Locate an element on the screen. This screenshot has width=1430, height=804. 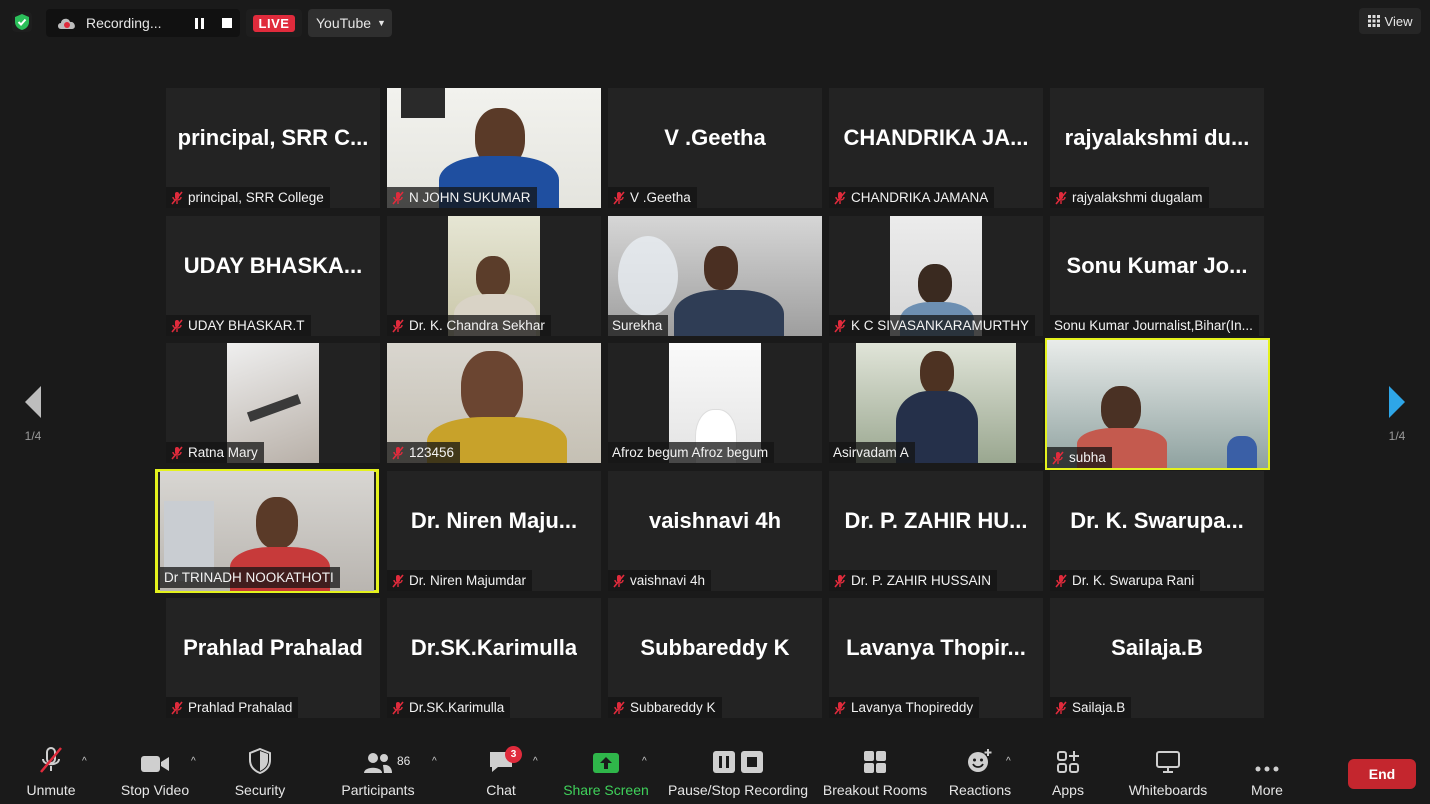
page-indicator-right: 1/4 is located at coordinates (1397, 436).